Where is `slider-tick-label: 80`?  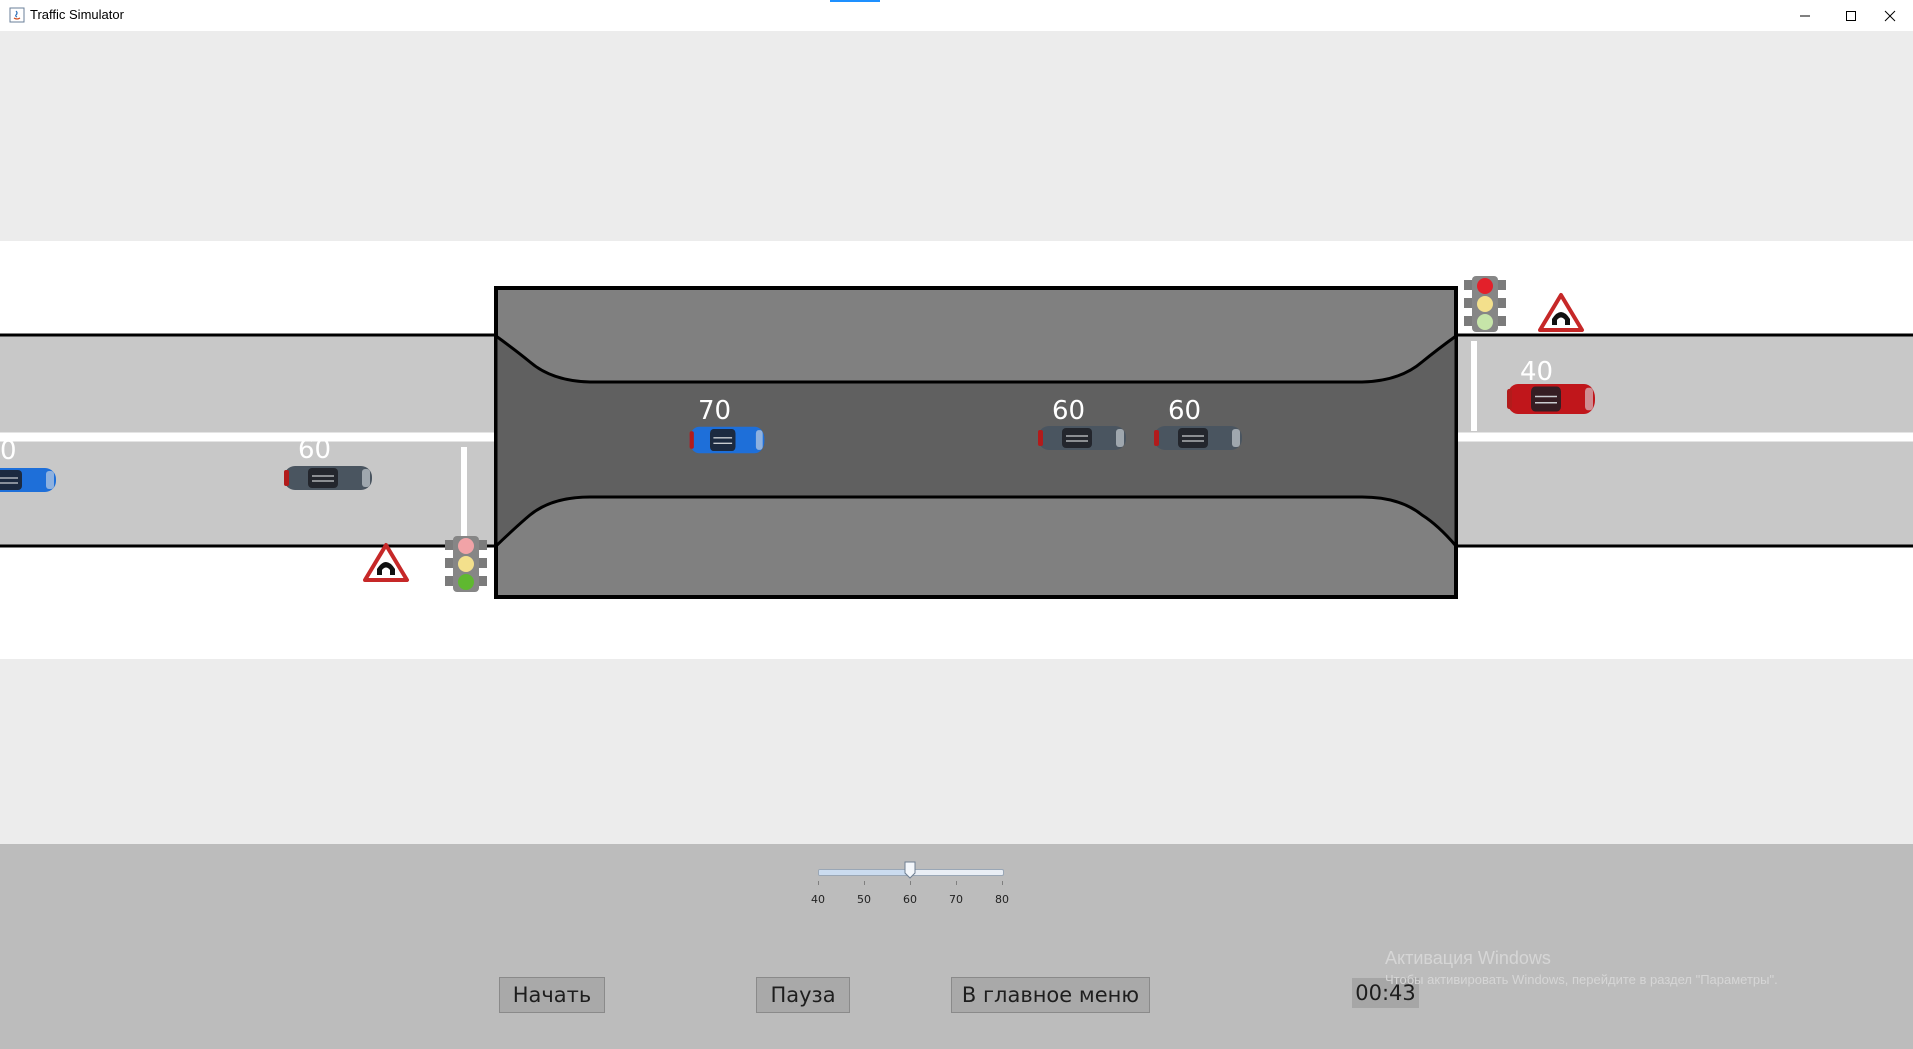
slider-tick-label: 80 is located at coordinates (1002, 899).